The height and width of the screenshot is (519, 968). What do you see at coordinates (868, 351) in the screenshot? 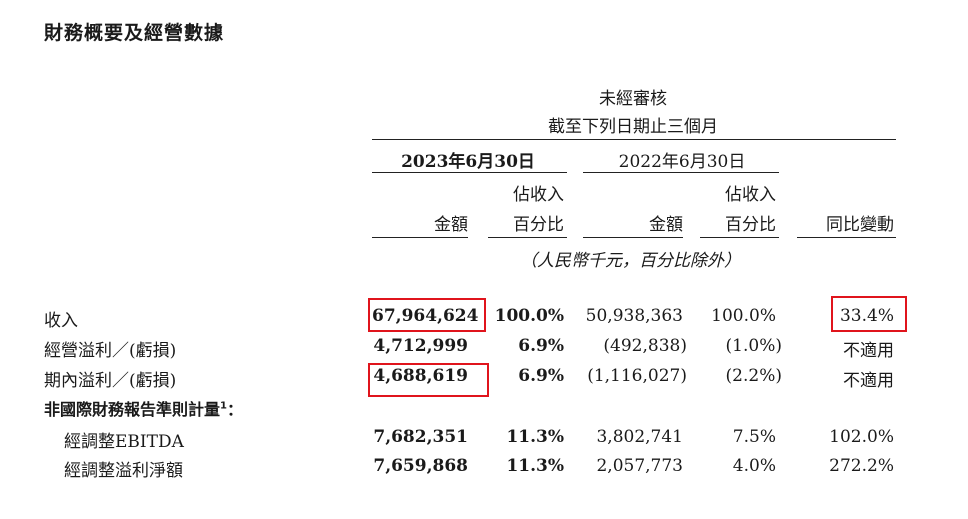
I see `operating-profit-yoy: 不適用` at bounding box center [868, 351].